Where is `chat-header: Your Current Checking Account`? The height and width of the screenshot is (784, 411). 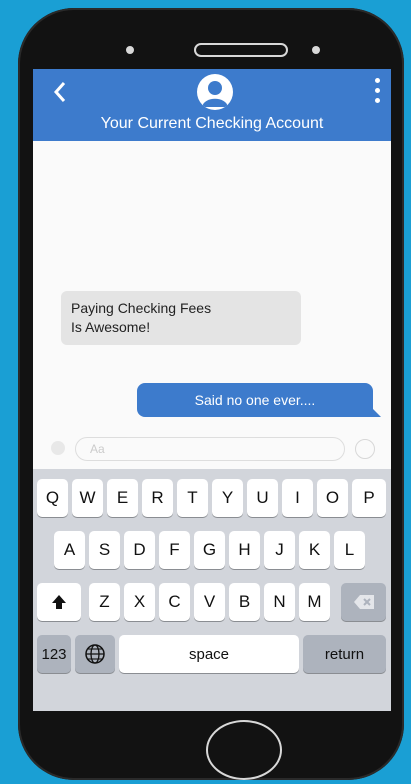 chat-header: Your Current Checking Account is located at coordinates (212, 105).